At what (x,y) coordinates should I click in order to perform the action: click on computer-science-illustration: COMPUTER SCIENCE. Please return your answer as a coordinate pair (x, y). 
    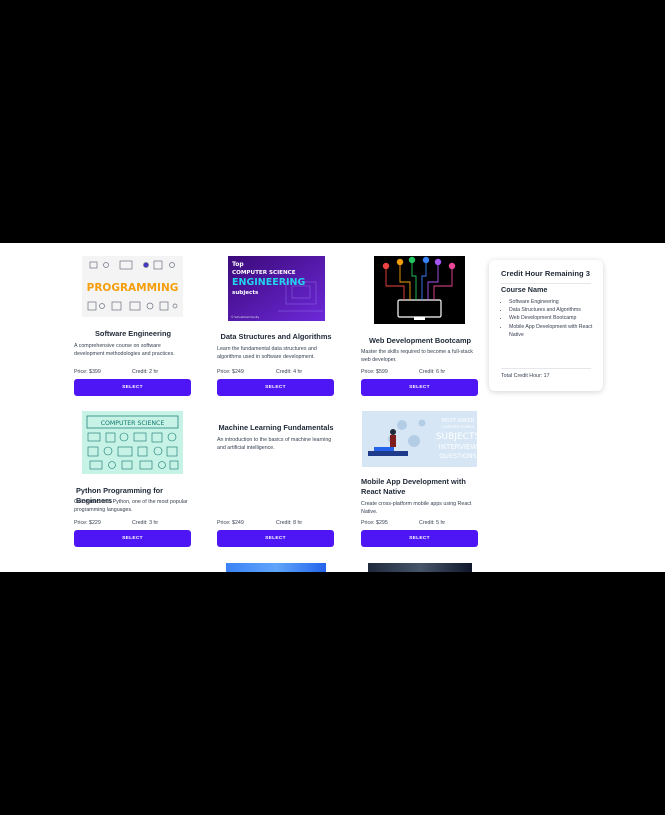
    Looking at the image, I should click on (132, 442).